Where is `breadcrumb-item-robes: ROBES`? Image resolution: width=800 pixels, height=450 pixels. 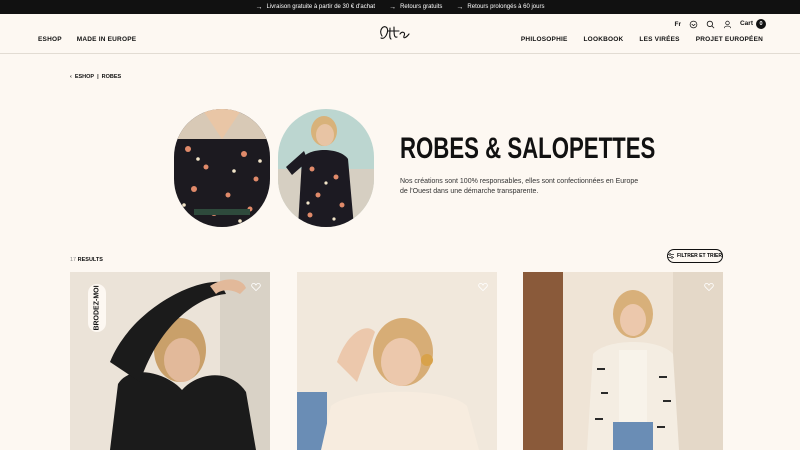
breadcrumb-item-robes: ROBES is located at coordinates (112, 77).